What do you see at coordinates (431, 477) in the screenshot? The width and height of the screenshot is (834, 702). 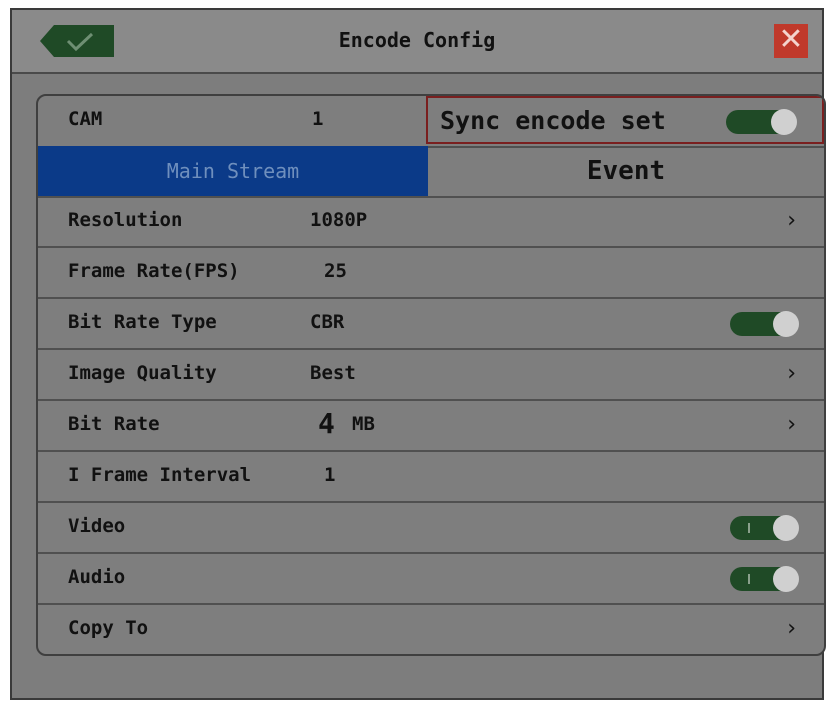 I see `i-frame-interval-row: I Frame Interval 1` at bounding box center [431, 477].